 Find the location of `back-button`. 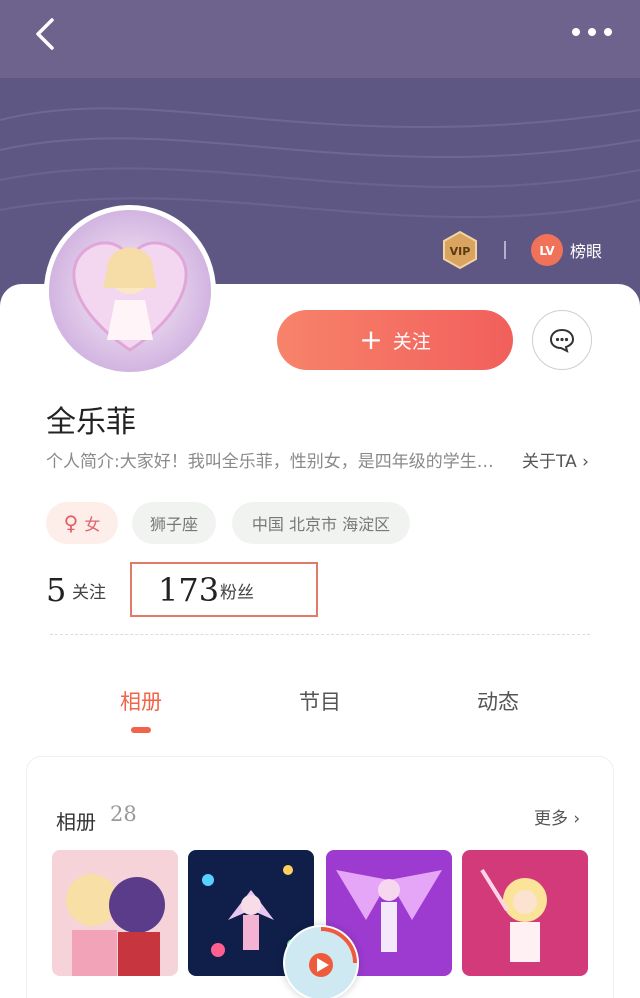

back-button is located at coordinates (48, 34).